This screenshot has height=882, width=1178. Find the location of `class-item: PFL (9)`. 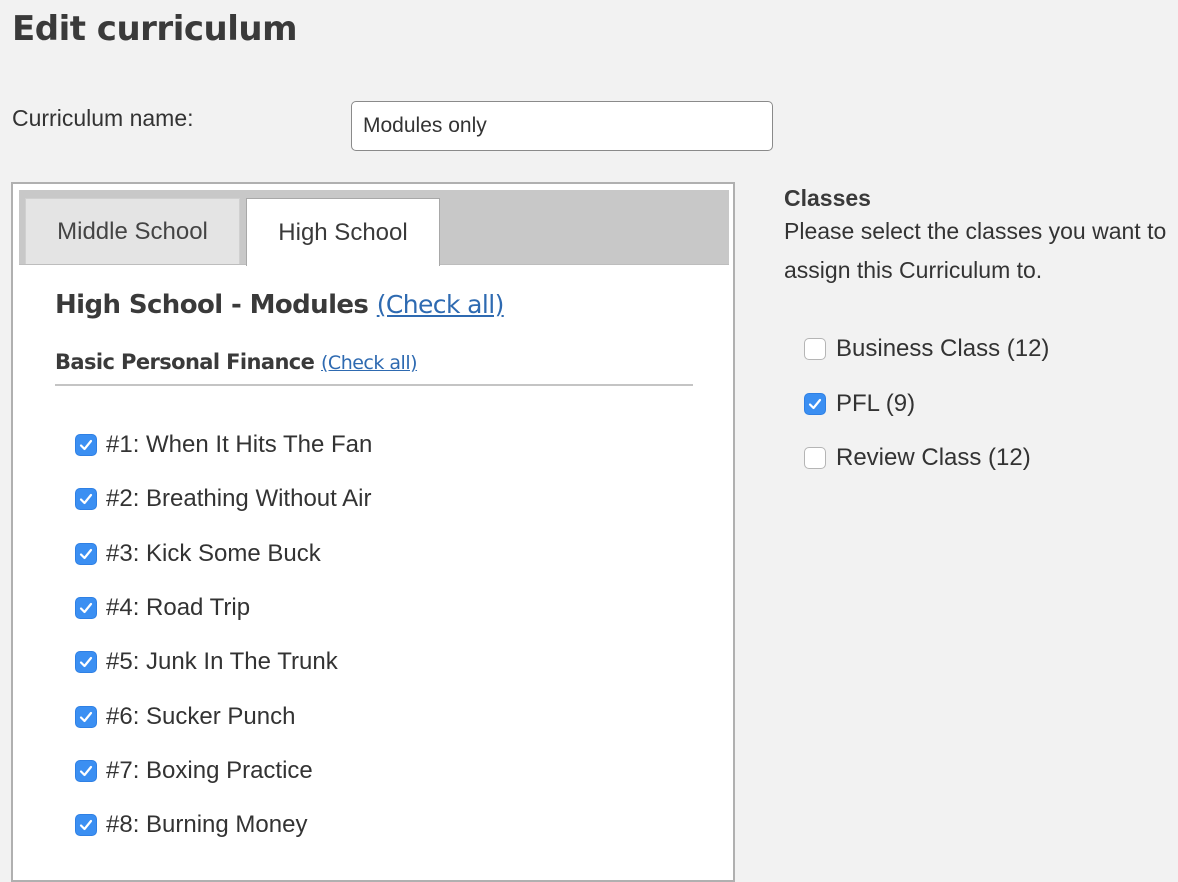

class-item: PFL (9) is located at coordinates (926, 404).